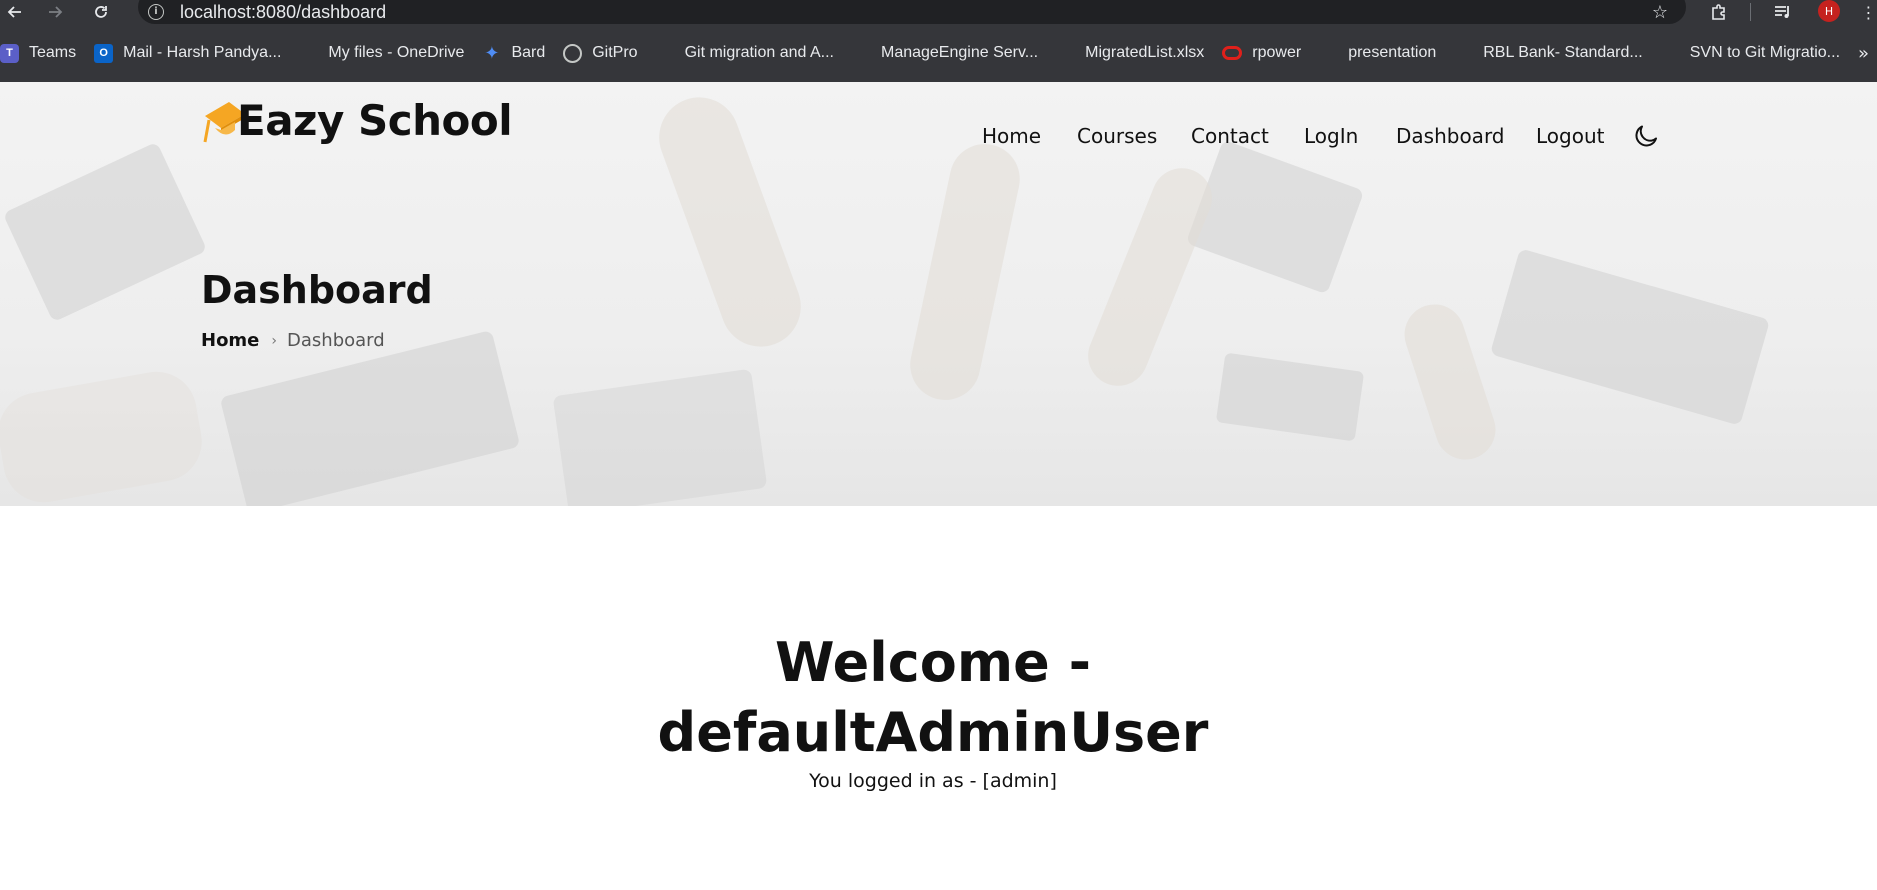  I want to click on welcome-username: defaultAdminUser, so click(933, 732).